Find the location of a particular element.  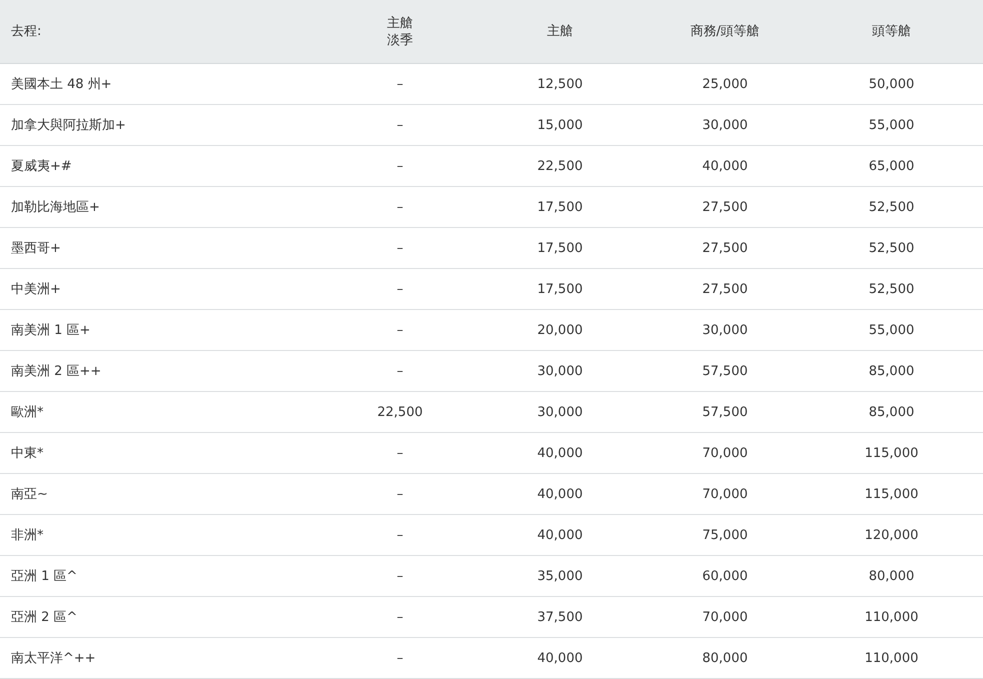

table-cell: 35,000 is located at coordinates (560, 576).